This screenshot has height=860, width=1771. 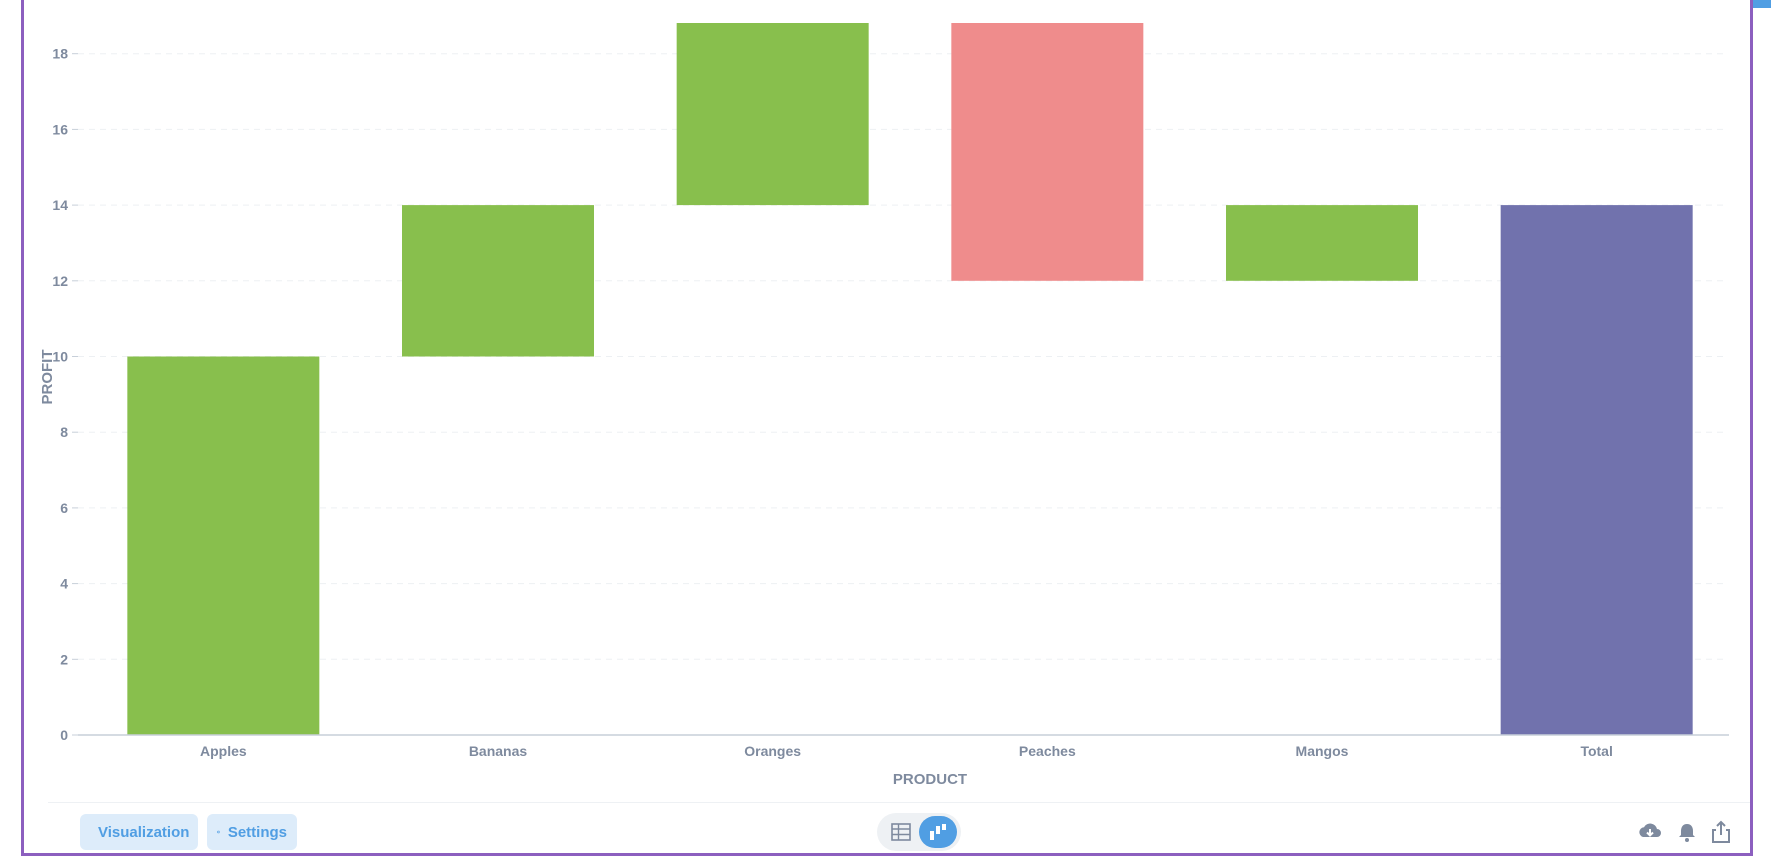 I want to click on share-icon, so click(x=1721, y=832).